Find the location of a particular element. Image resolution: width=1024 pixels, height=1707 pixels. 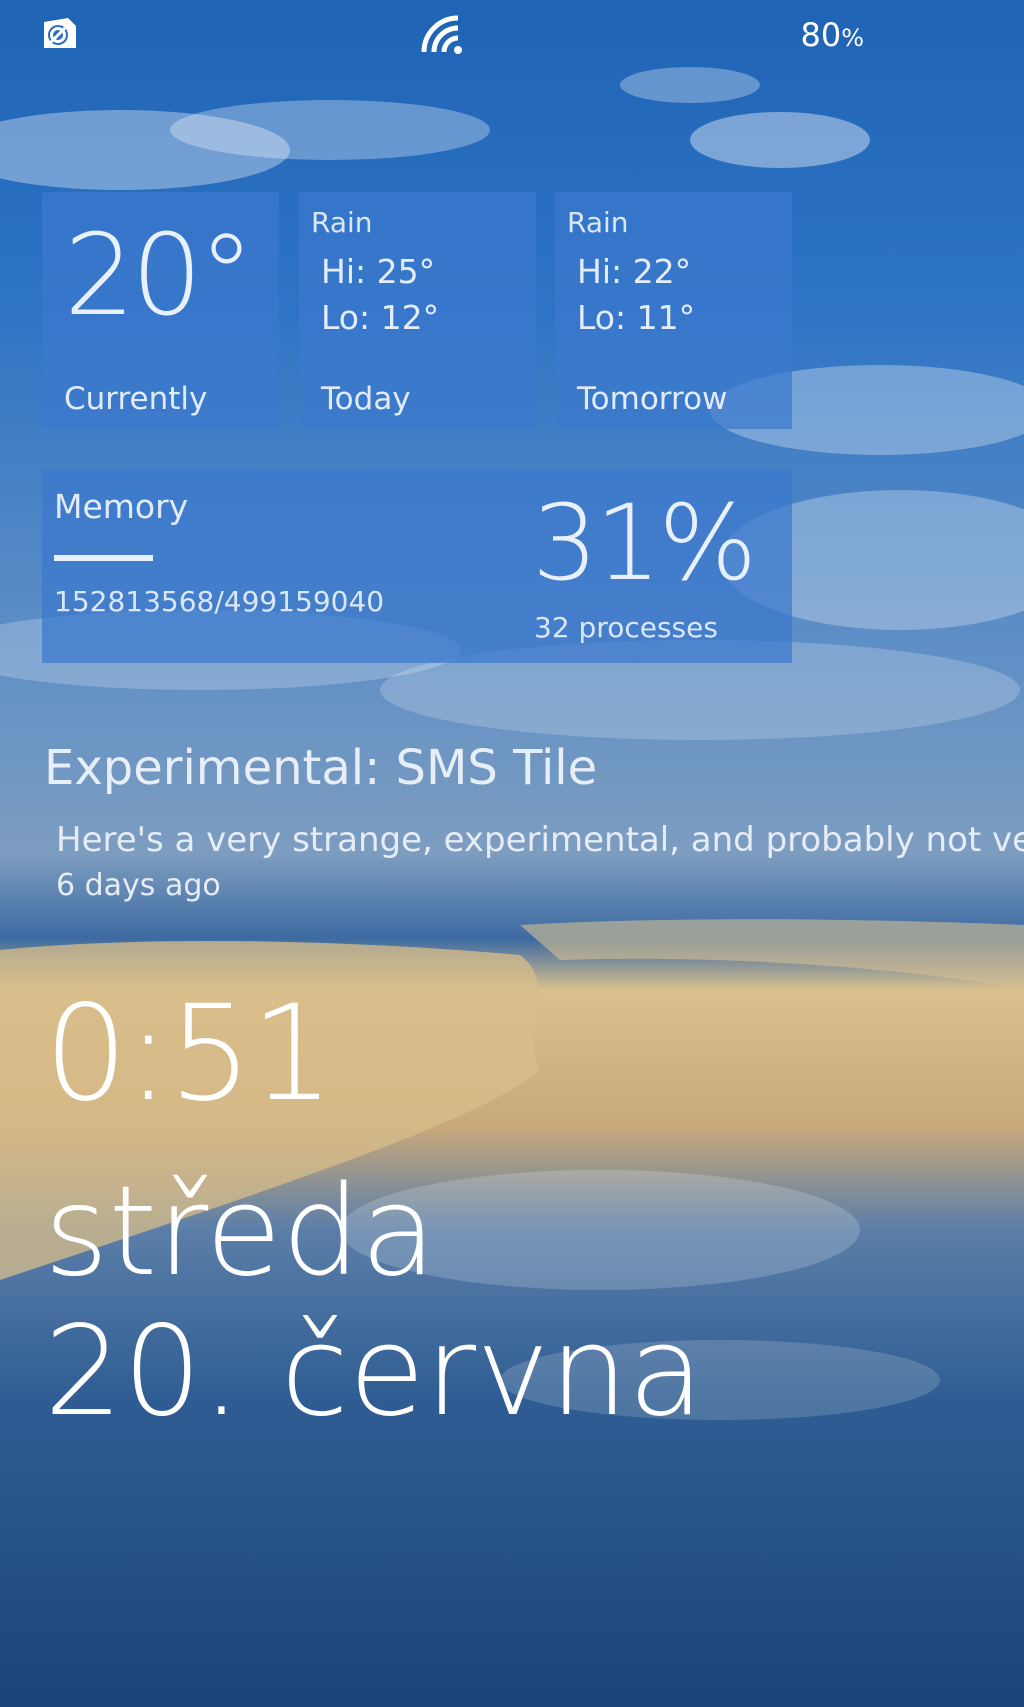

memory-usage-fill is located at coordinates (104, 558).